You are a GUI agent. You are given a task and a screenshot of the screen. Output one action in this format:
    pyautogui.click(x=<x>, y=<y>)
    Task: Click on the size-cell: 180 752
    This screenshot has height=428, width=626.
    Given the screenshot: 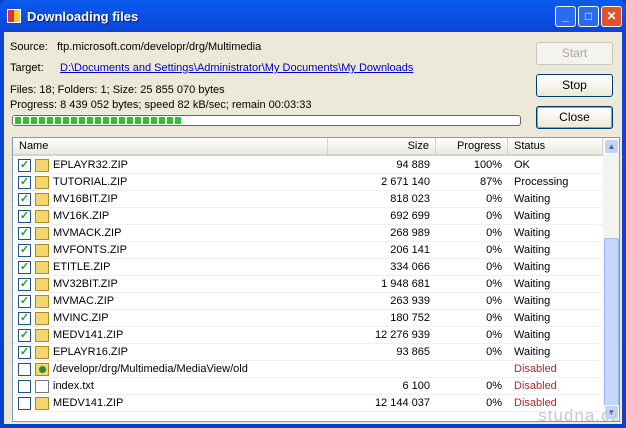 What is the action you would take?
    pyautogui.click(x=410, y=318)
    